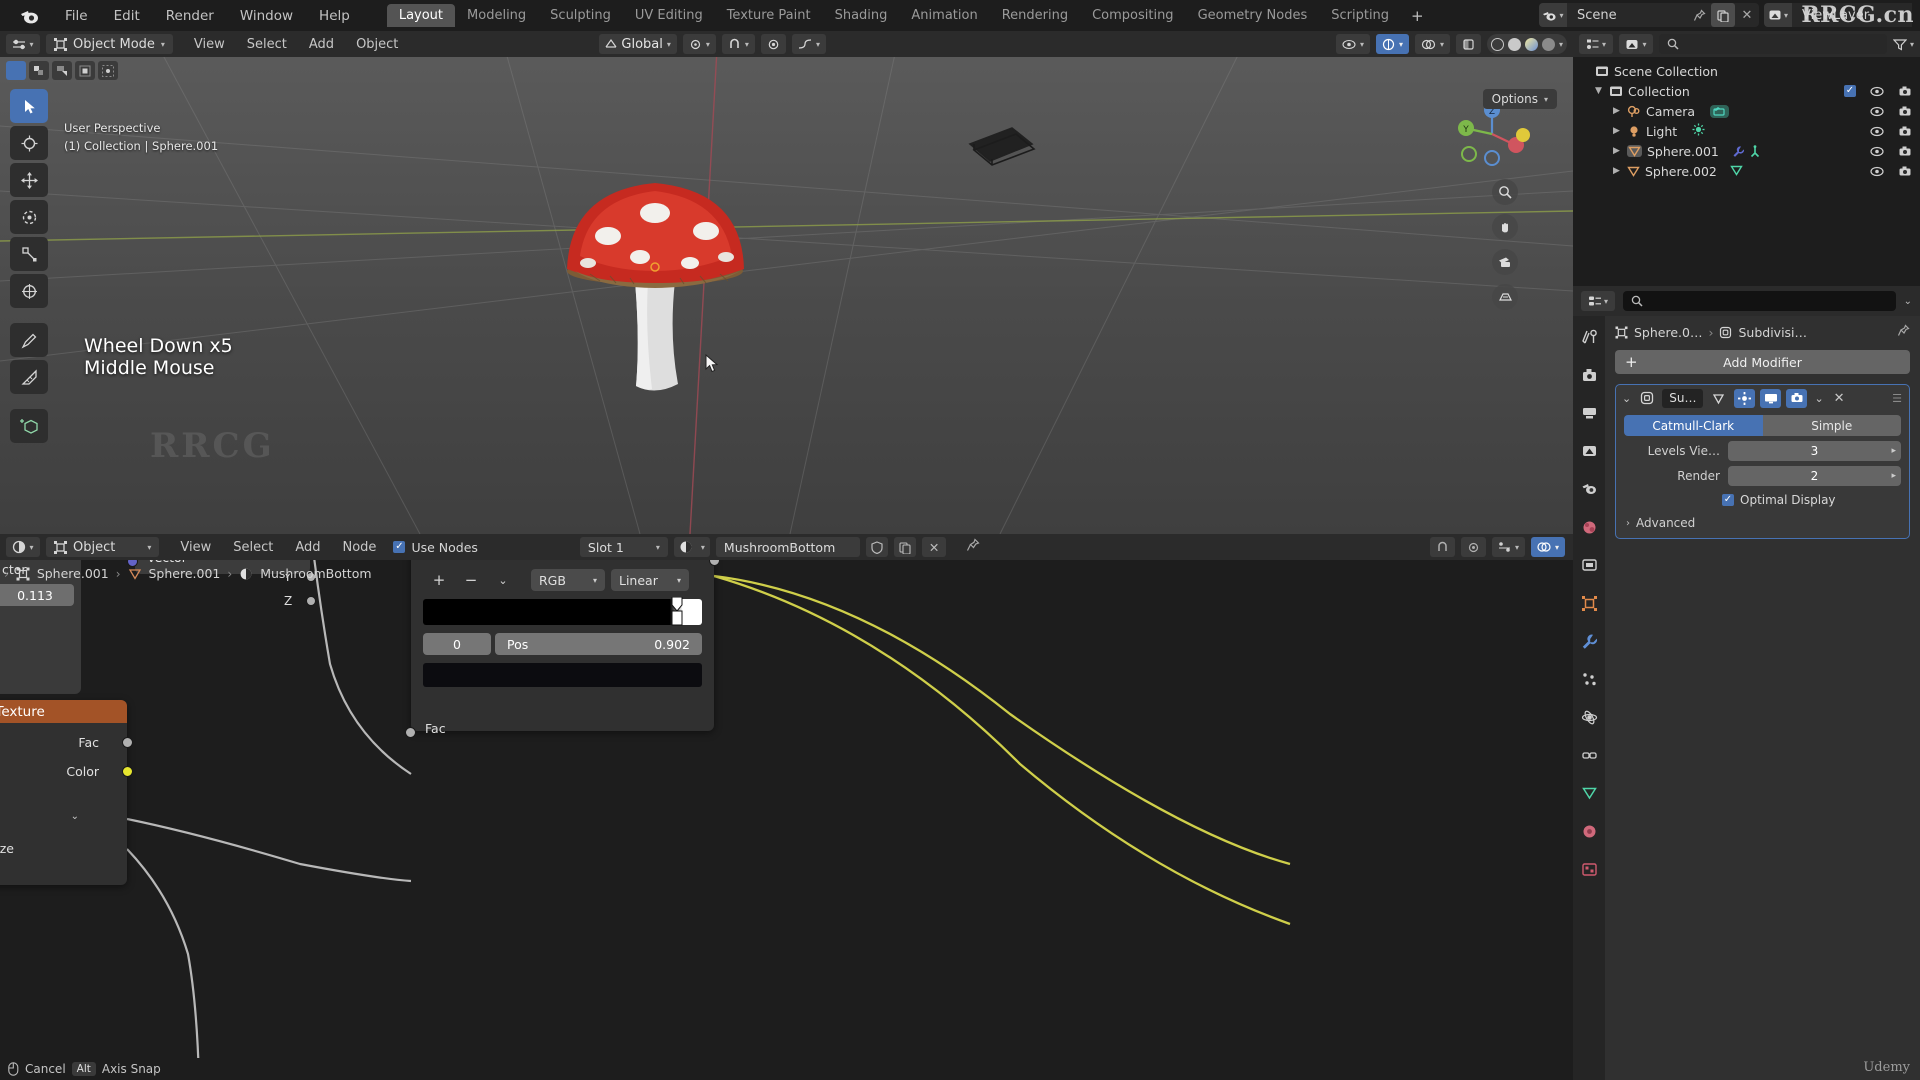 The width and height of the screenshot is (1920, 1080). I want to click on filter-icon: ▾, so click(1903, 44).